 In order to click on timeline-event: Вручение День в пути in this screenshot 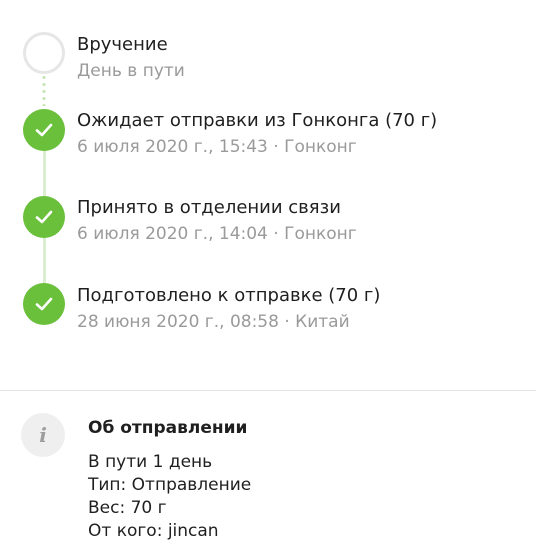, I will do `click(131, 58)`.